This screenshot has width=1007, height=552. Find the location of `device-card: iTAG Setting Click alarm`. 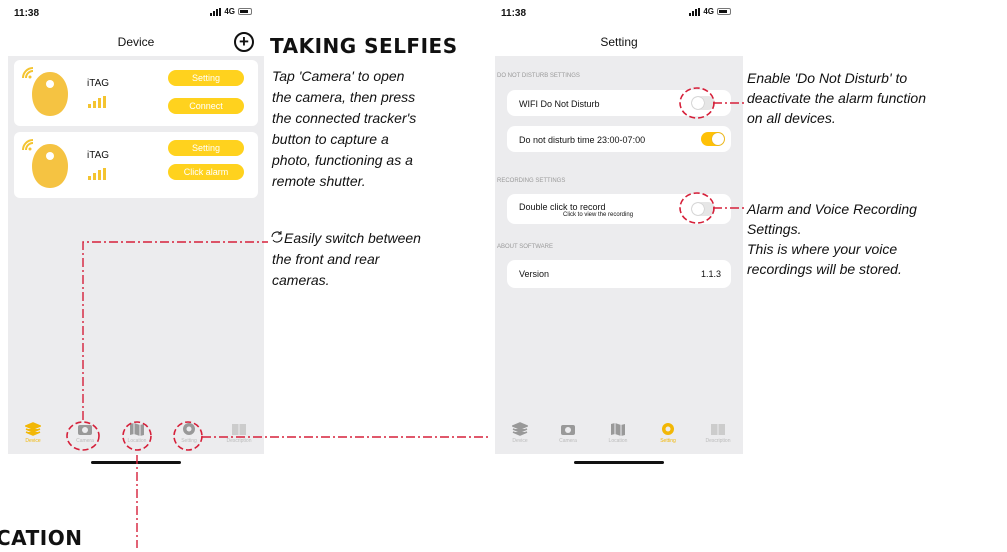

device-card: iTAG Setting Click alarm is located at coordinates (136, 165).